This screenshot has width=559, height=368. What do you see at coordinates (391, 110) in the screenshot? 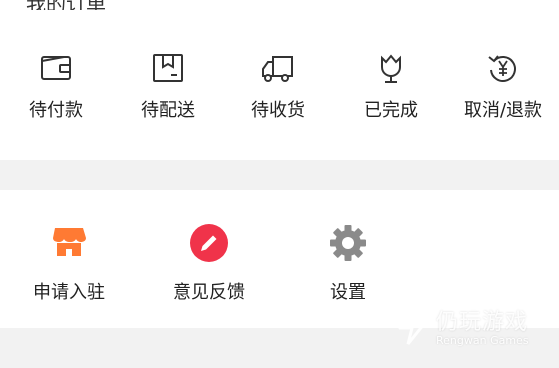
I see `order-item-label: 已完成` at bounding box center [391, 110].